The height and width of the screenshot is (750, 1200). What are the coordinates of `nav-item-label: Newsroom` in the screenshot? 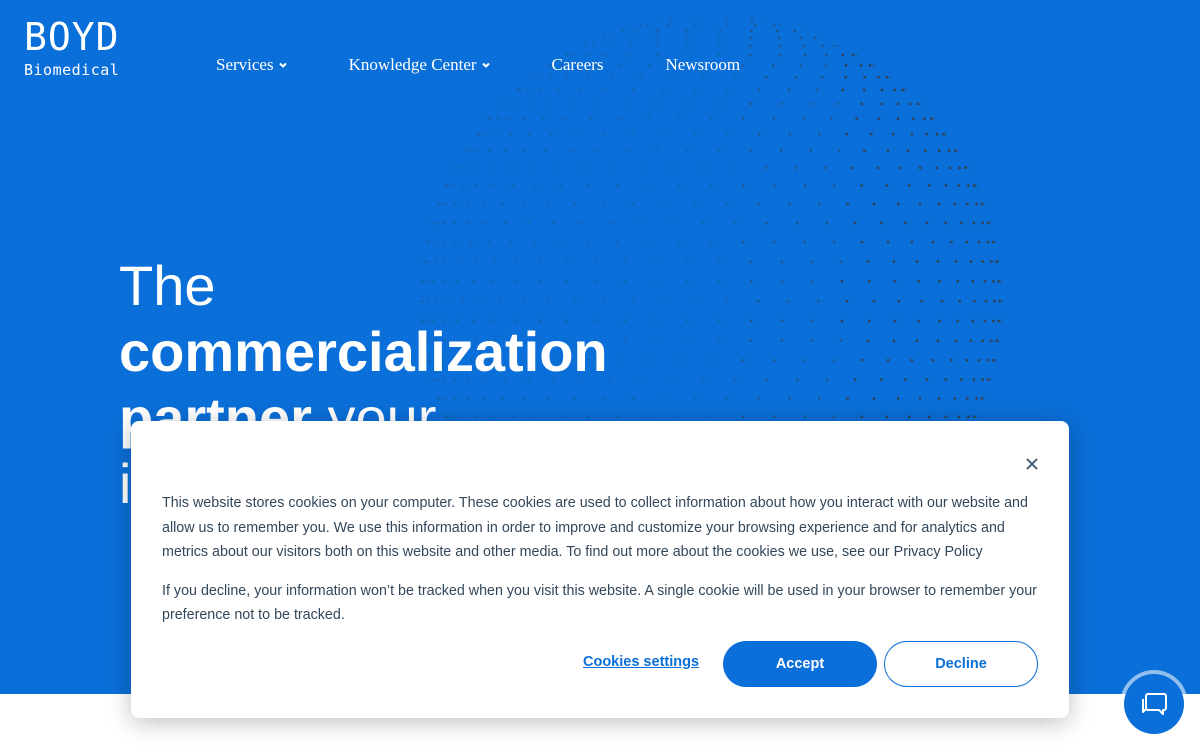 It's located at (703, 64).